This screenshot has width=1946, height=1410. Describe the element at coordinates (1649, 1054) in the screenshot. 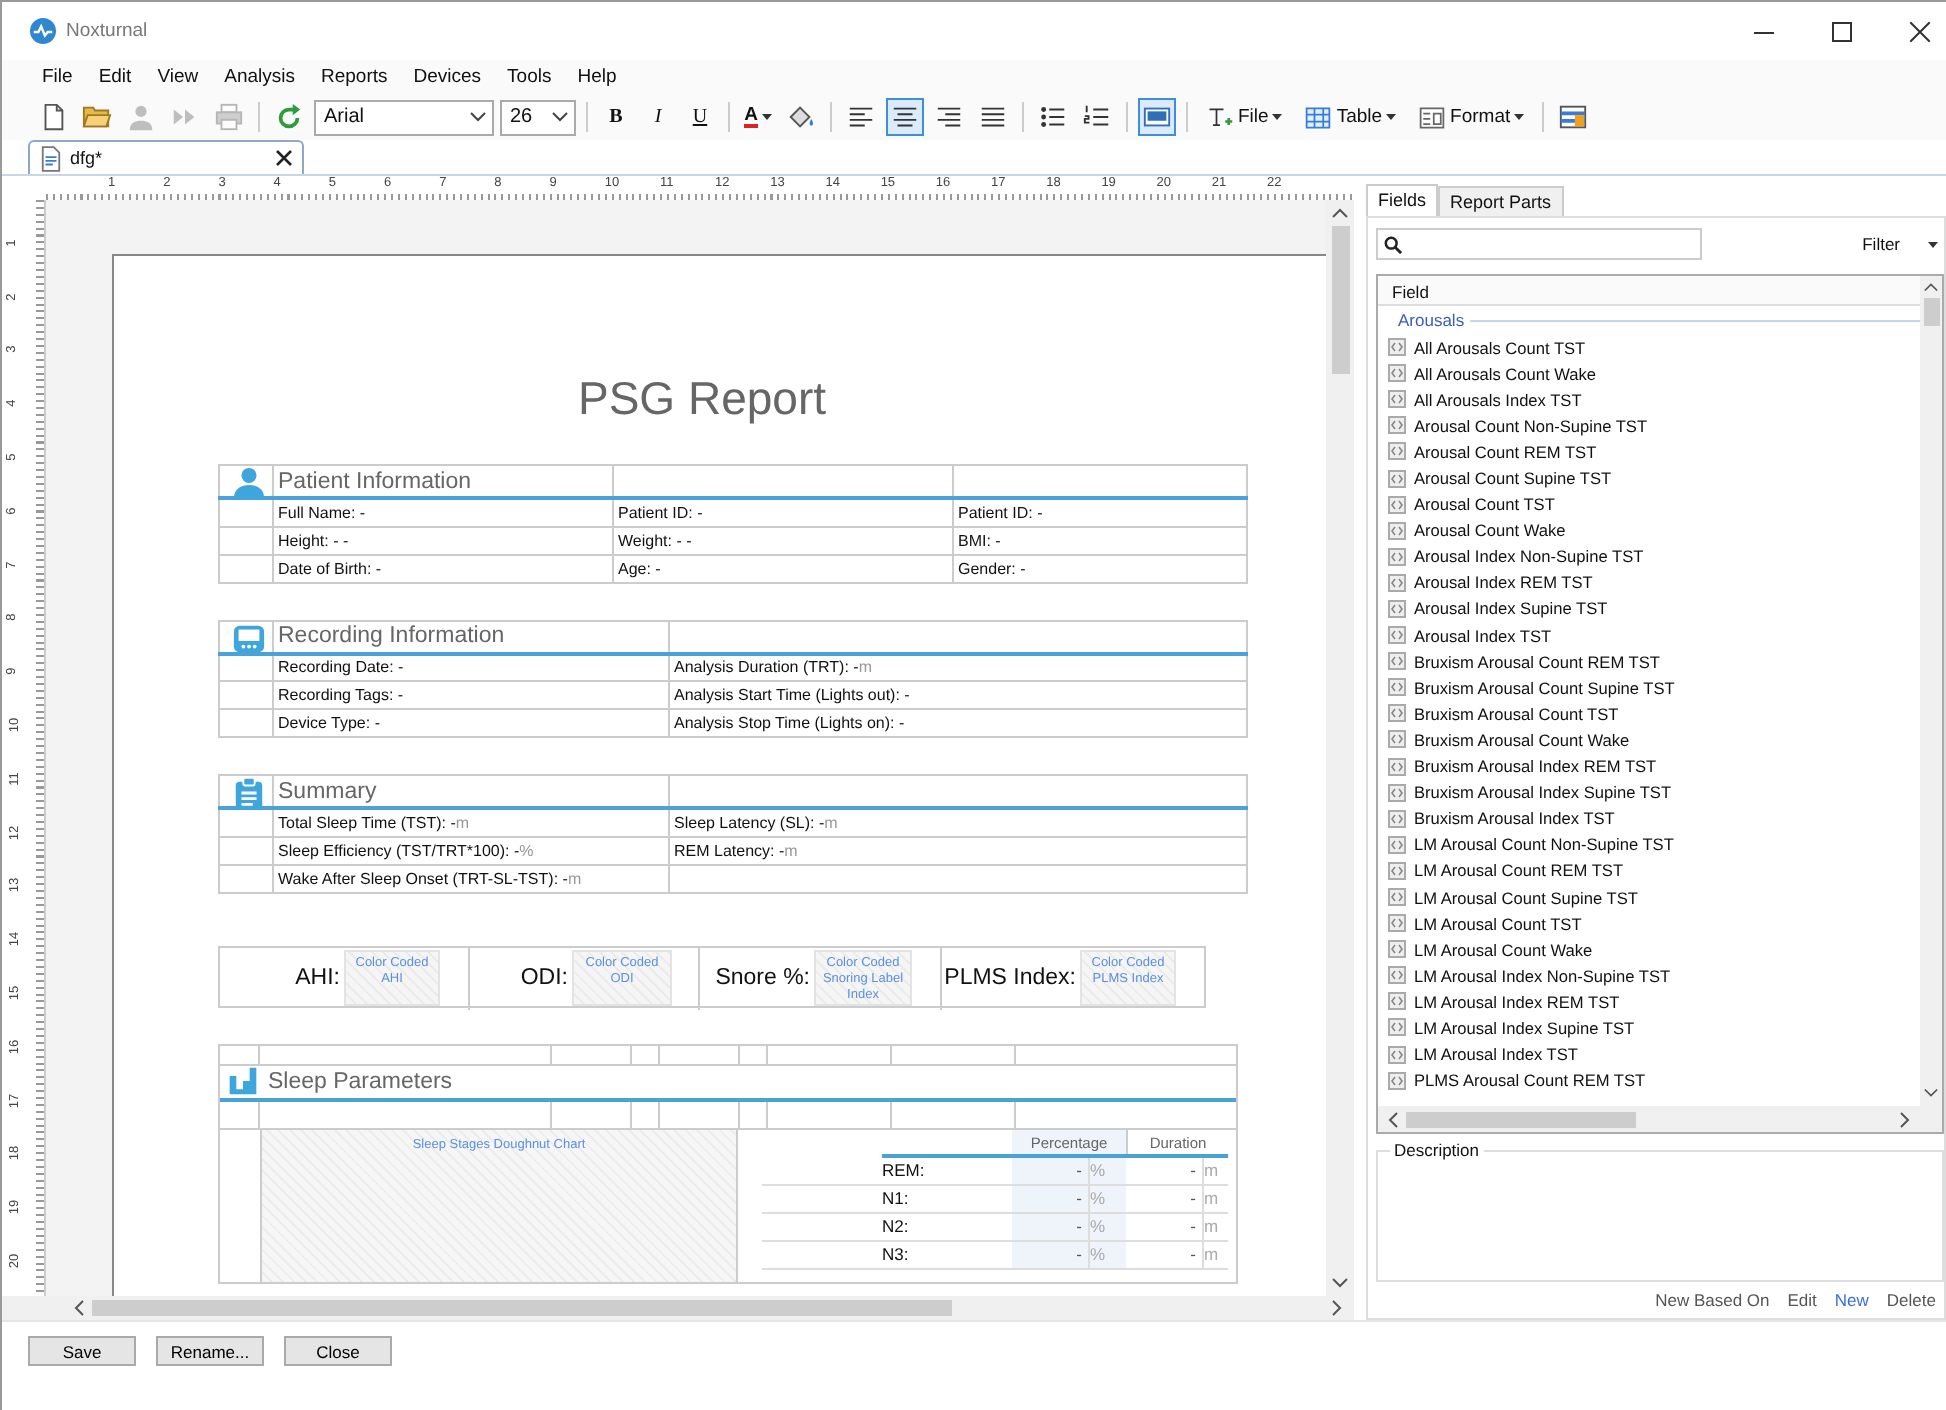

I see `field-list-item: LM Arousal Index TST` at that location.